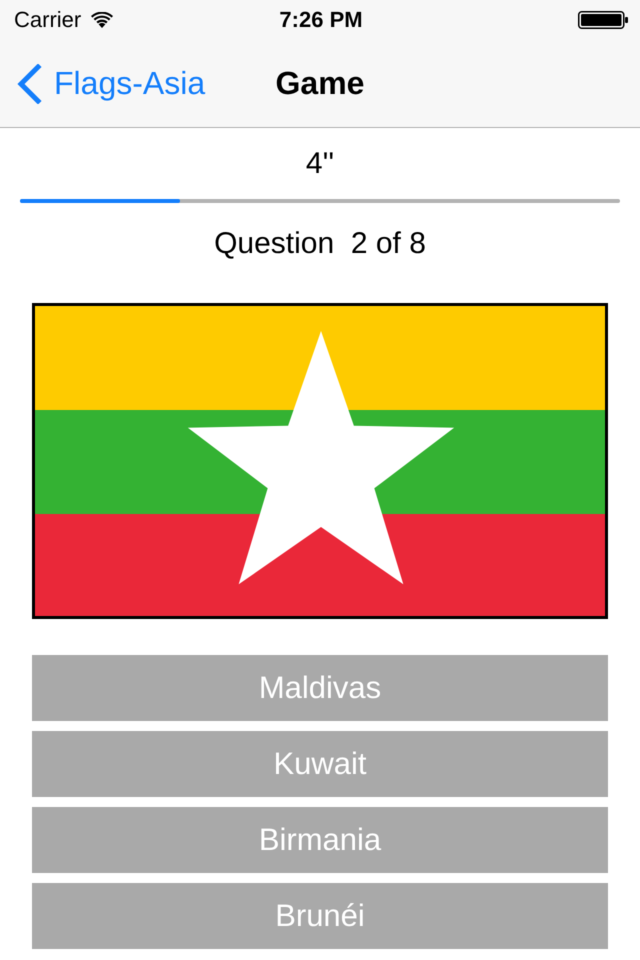  What do you see at coordinates (320, 164) in the screenshot?
I see `timer-reading: 4''` at bounding box center [320, 164].